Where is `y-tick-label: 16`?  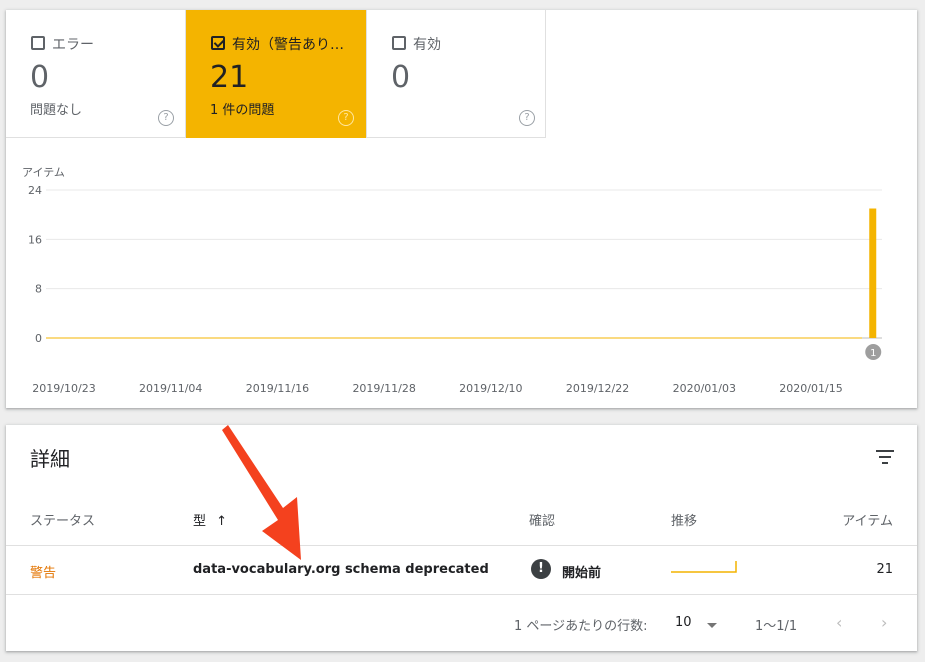 y-tick-label: 16 is located at coordinates (35, 239).